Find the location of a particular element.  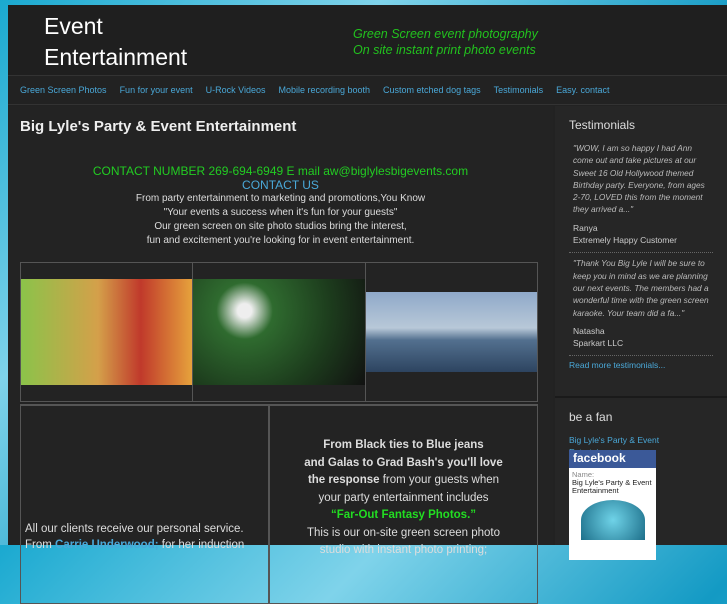

text: for her induction is located at coordinates (203, 545).